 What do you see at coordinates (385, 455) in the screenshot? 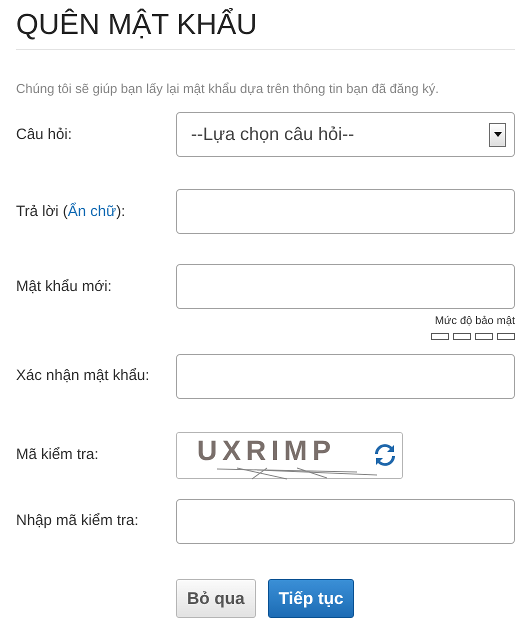
I see `refresh-icon` at bounding box center [385, 455].